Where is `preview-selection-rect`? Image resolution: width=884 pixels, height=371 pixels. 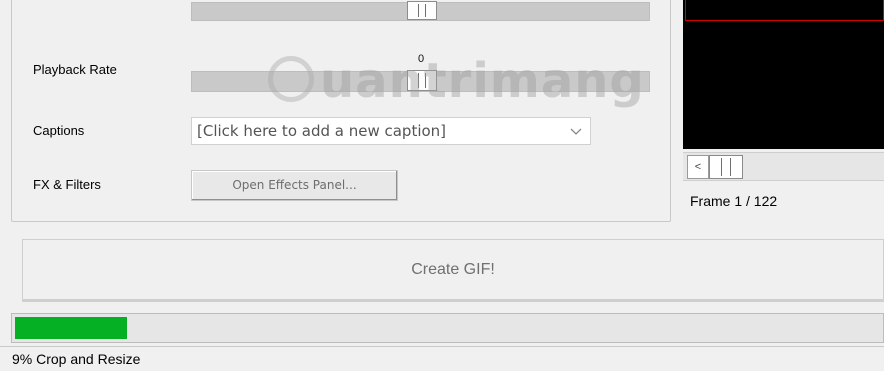 preview-selection-rect is located at coordinates (784, 10).